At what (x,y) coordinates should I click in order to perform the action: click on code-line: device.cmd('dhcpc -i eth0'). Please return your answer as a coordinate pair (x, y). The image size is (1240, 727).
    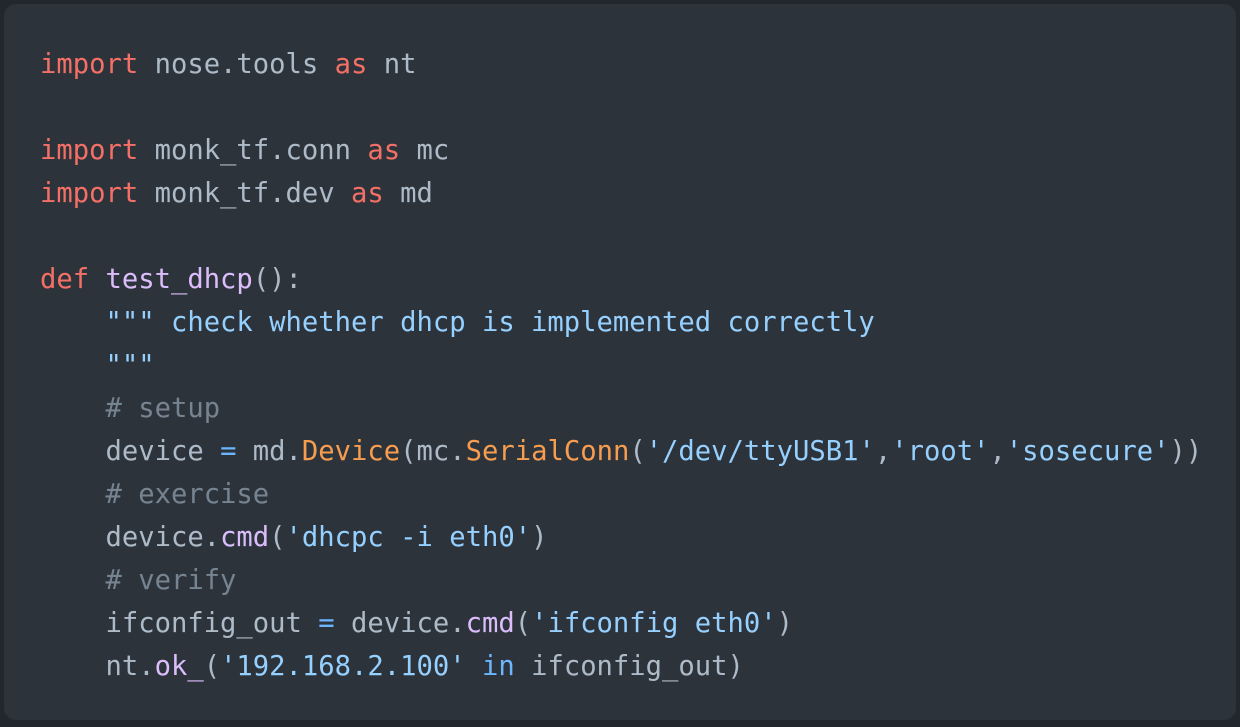
    Looking at the image, I should click on (621, 537).